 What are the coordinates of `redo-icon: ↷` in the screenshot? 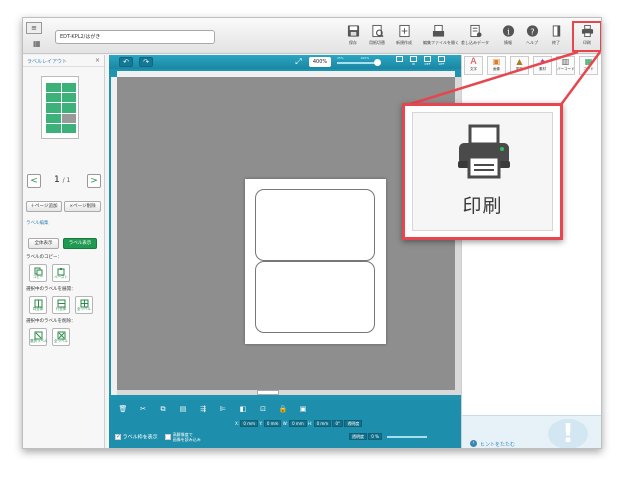 It's located at (146, 62).